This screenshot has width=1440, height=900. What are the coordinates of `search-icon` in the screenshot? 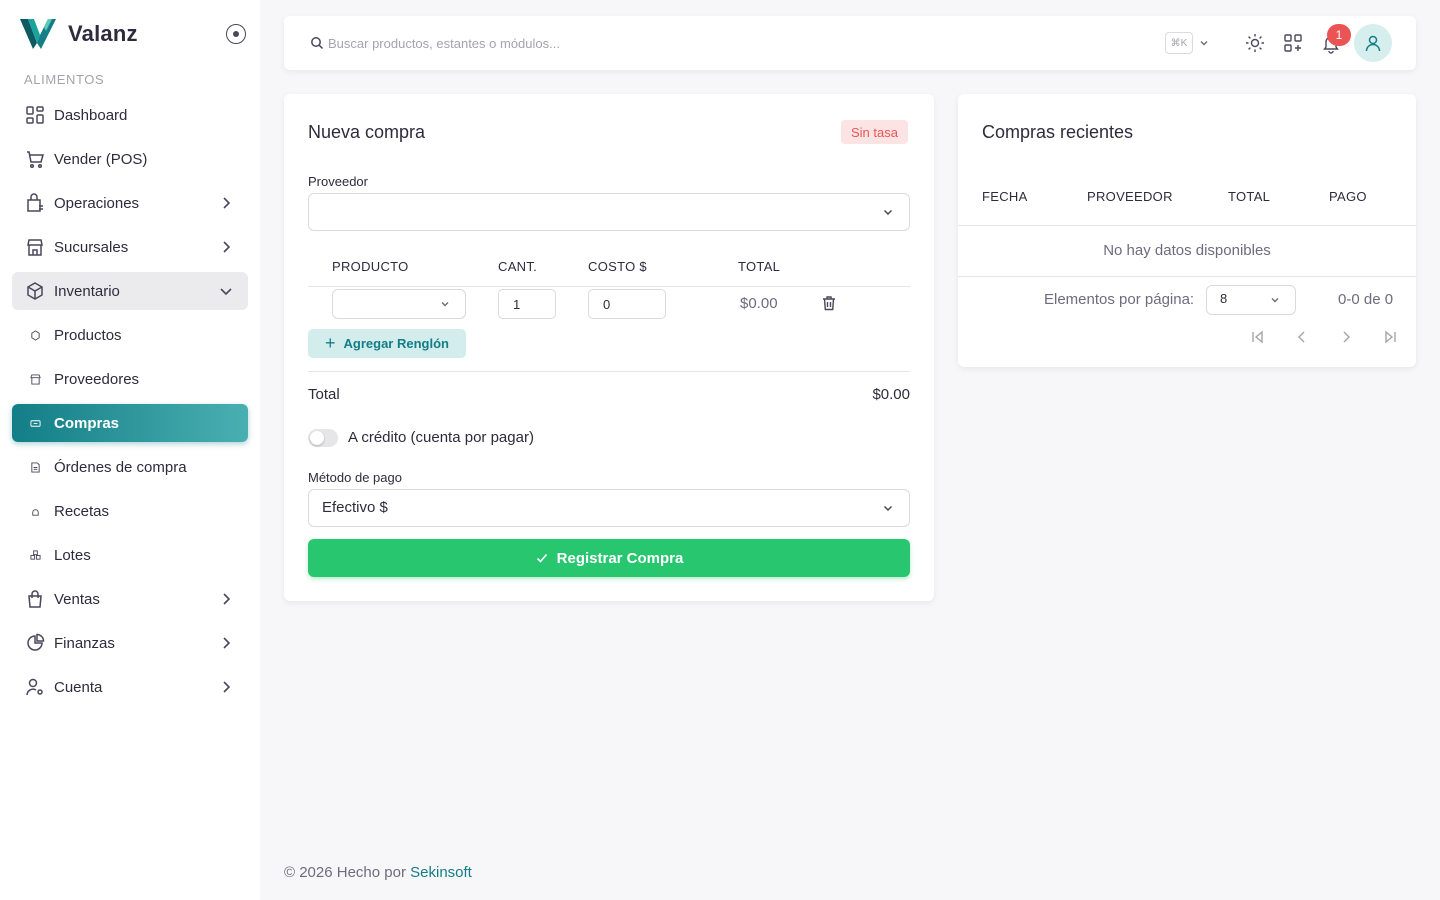 It's located at (317, 43).